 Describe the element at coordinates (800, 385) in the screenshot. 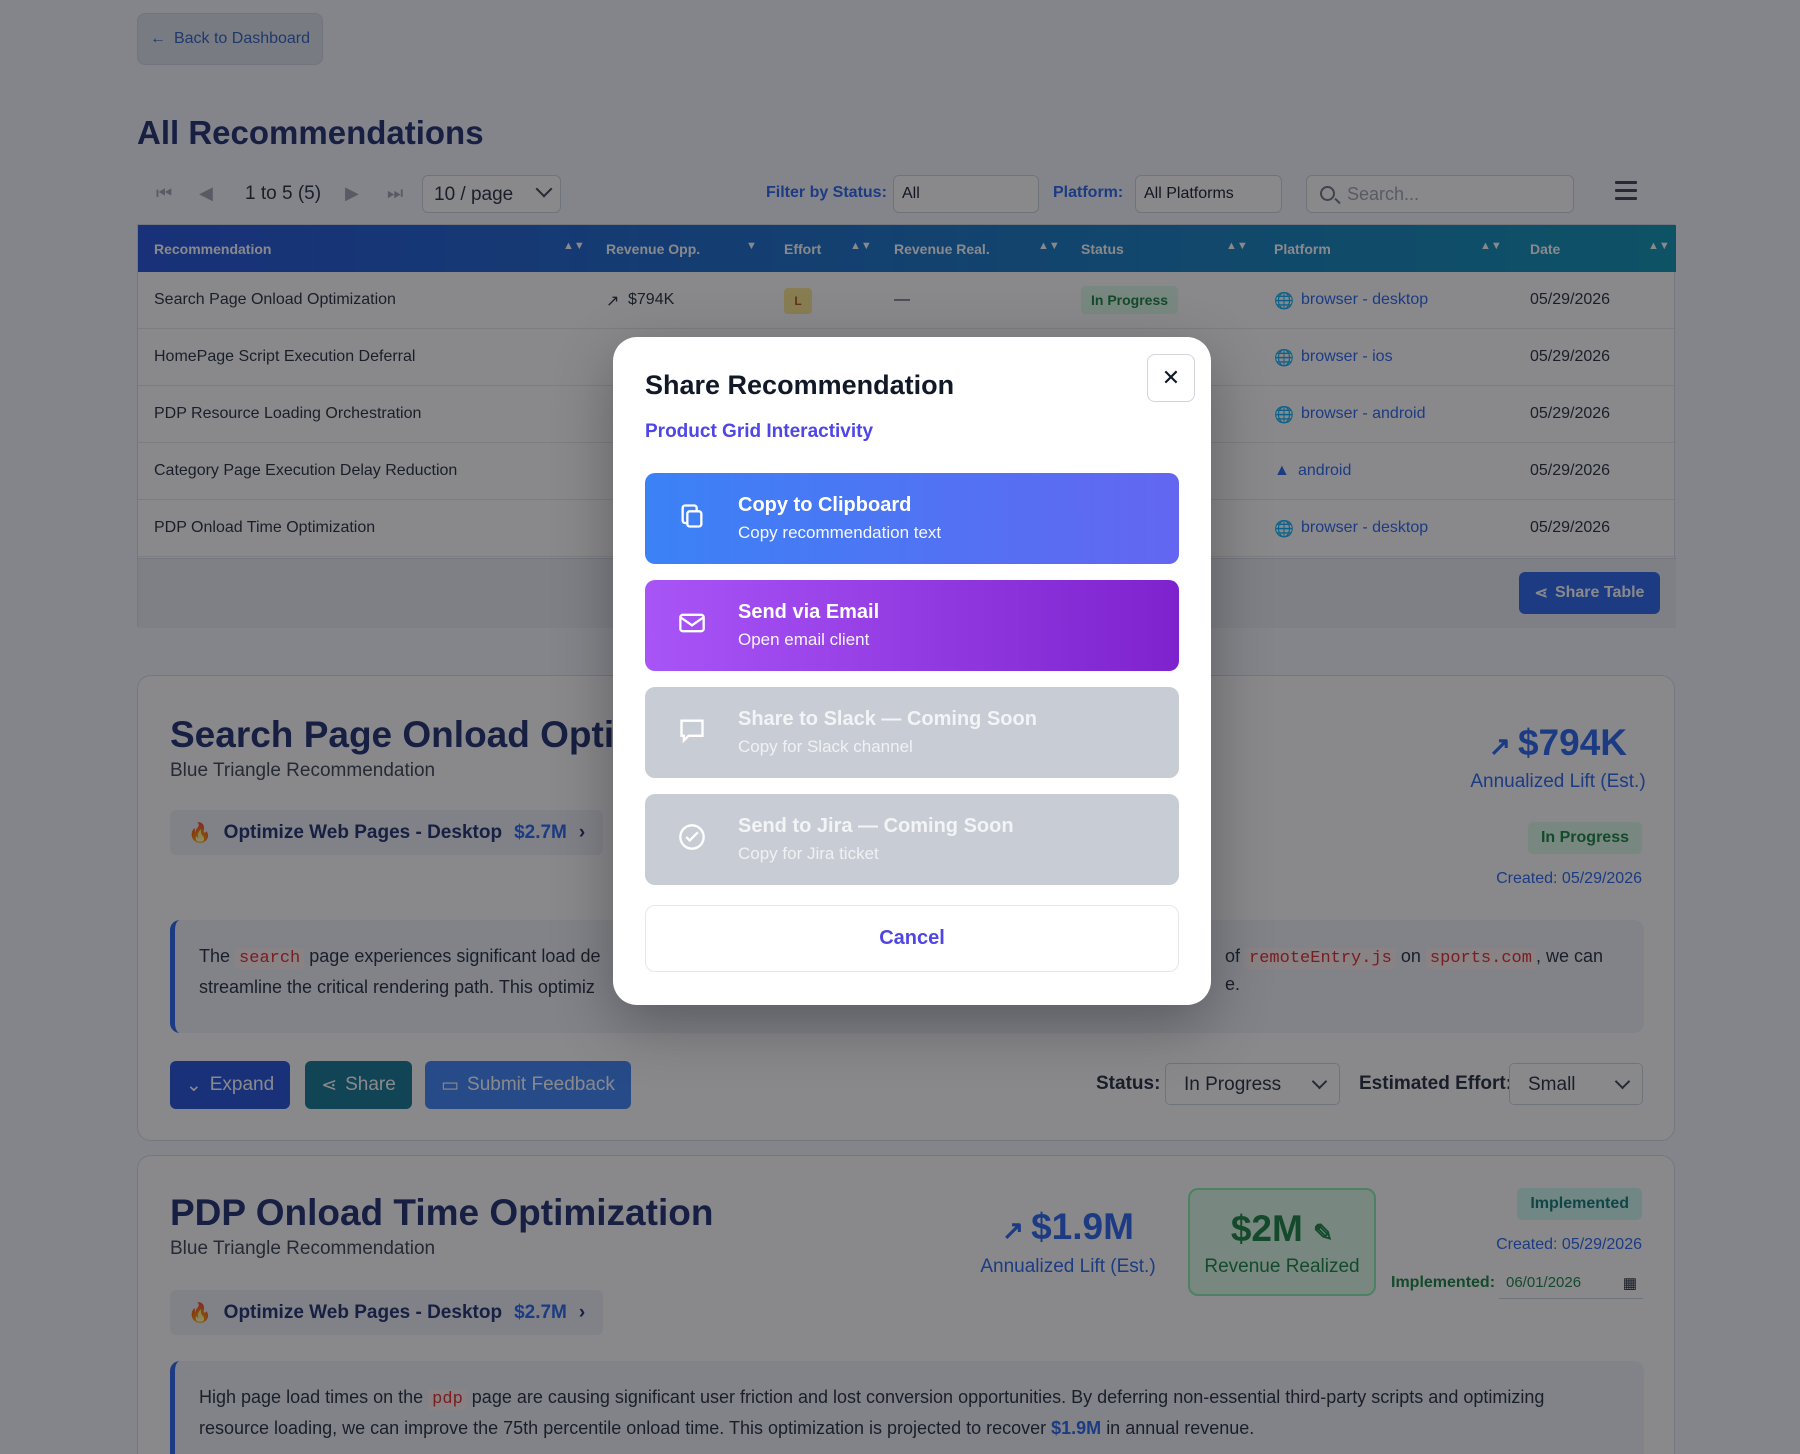

I see `modal-title: Share Recommendation` at that location.